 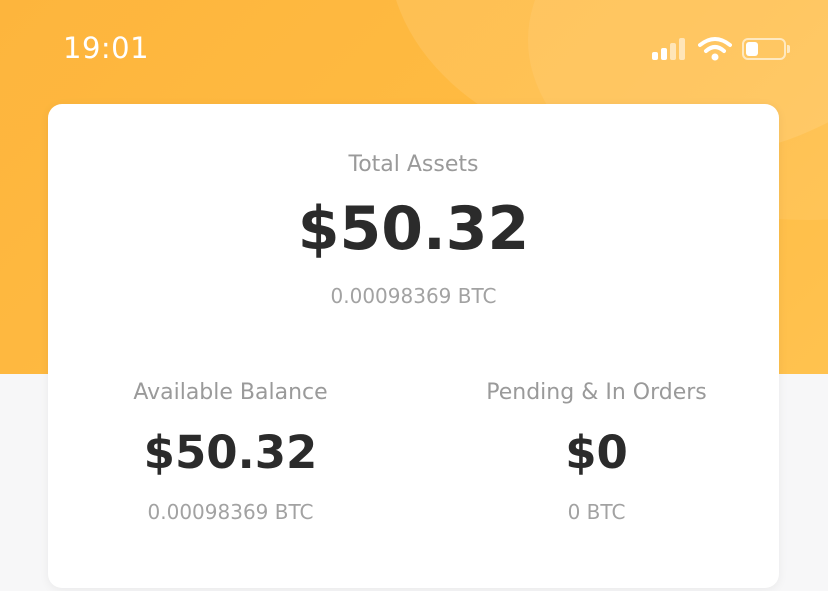 I want to click on total-assets-label: Total Assets, so click(x=413, y=164).